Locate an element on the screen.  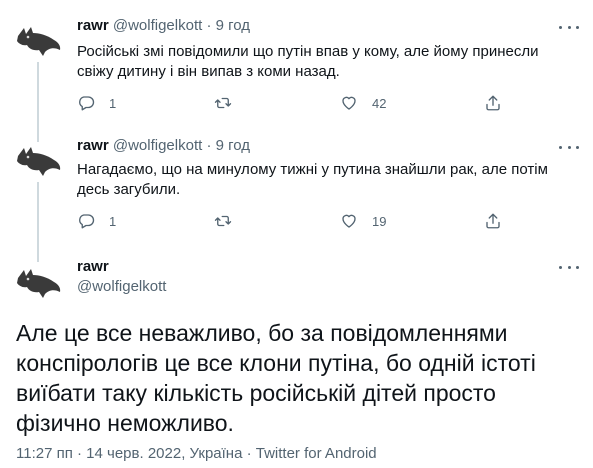
action-bar: 1 42 is located at coordinates (292, 103).